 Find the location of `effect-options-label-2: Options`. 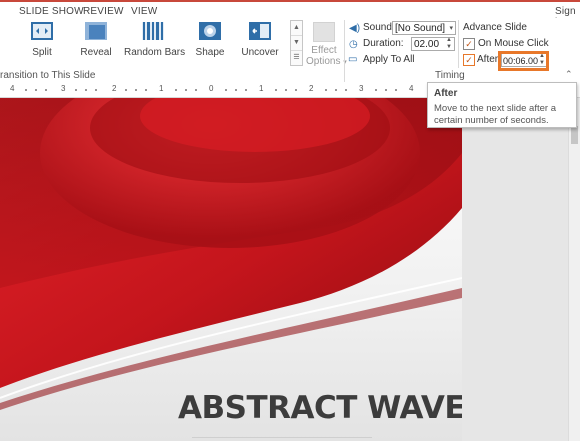

effect-options-label-2: Options is located at coordinates (323, 61).